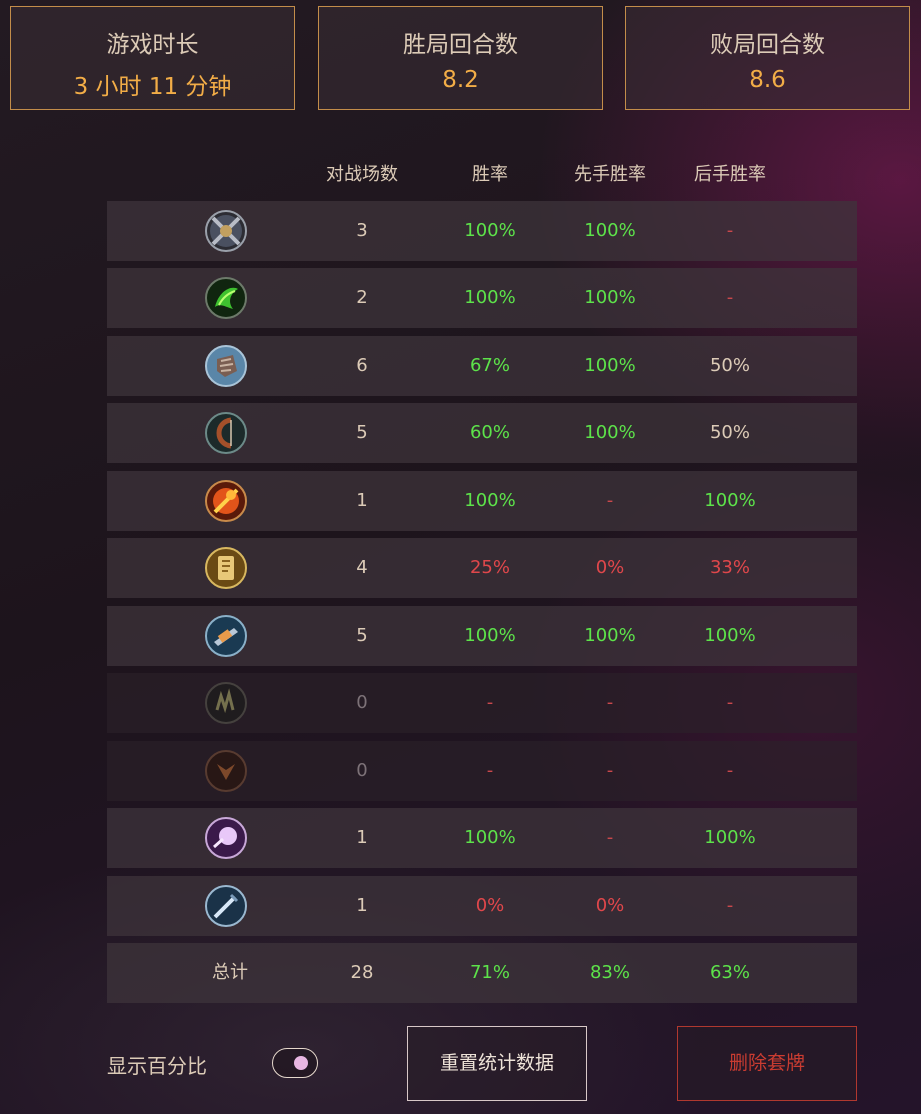  I want to click on header-winrate: 胜率, so click(490, 174).